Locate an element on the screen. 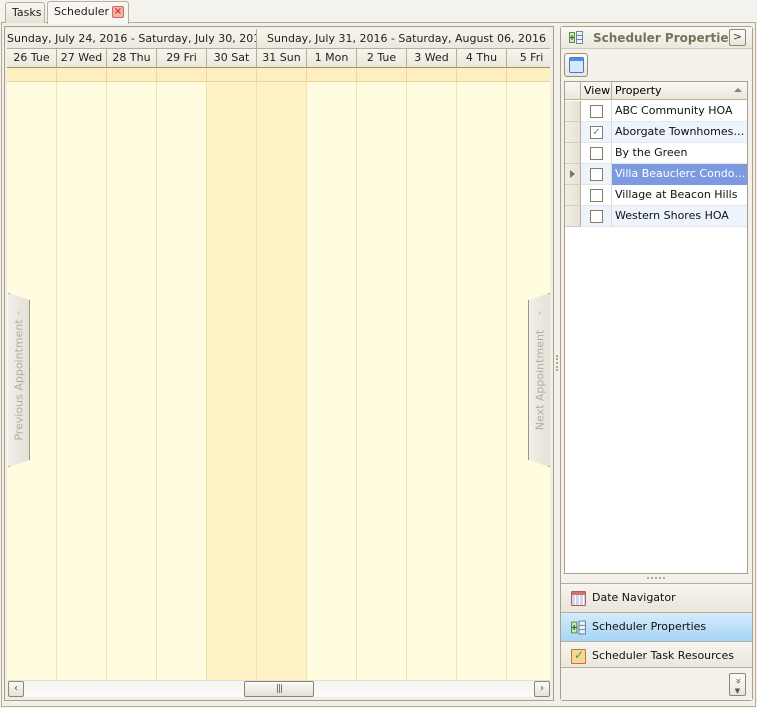  grid-row: ABC Community HOA is located at coordinates (656, 111).